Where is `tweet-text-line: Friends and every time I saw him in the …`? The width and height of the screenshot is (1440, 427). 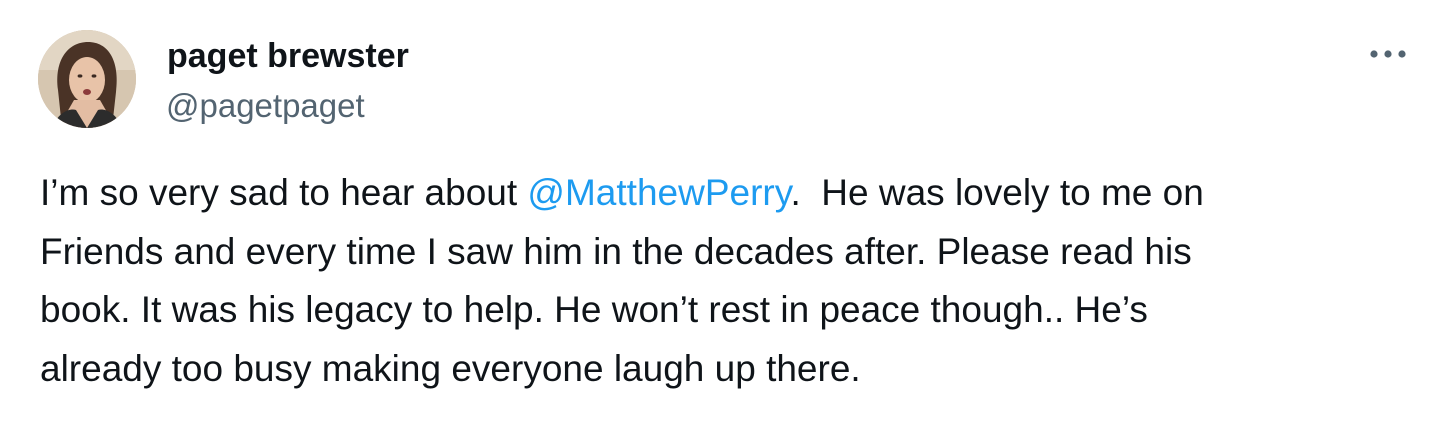
tweet-text-line: Friends and every time I saw him in the … is located at coordinates (616, 251).